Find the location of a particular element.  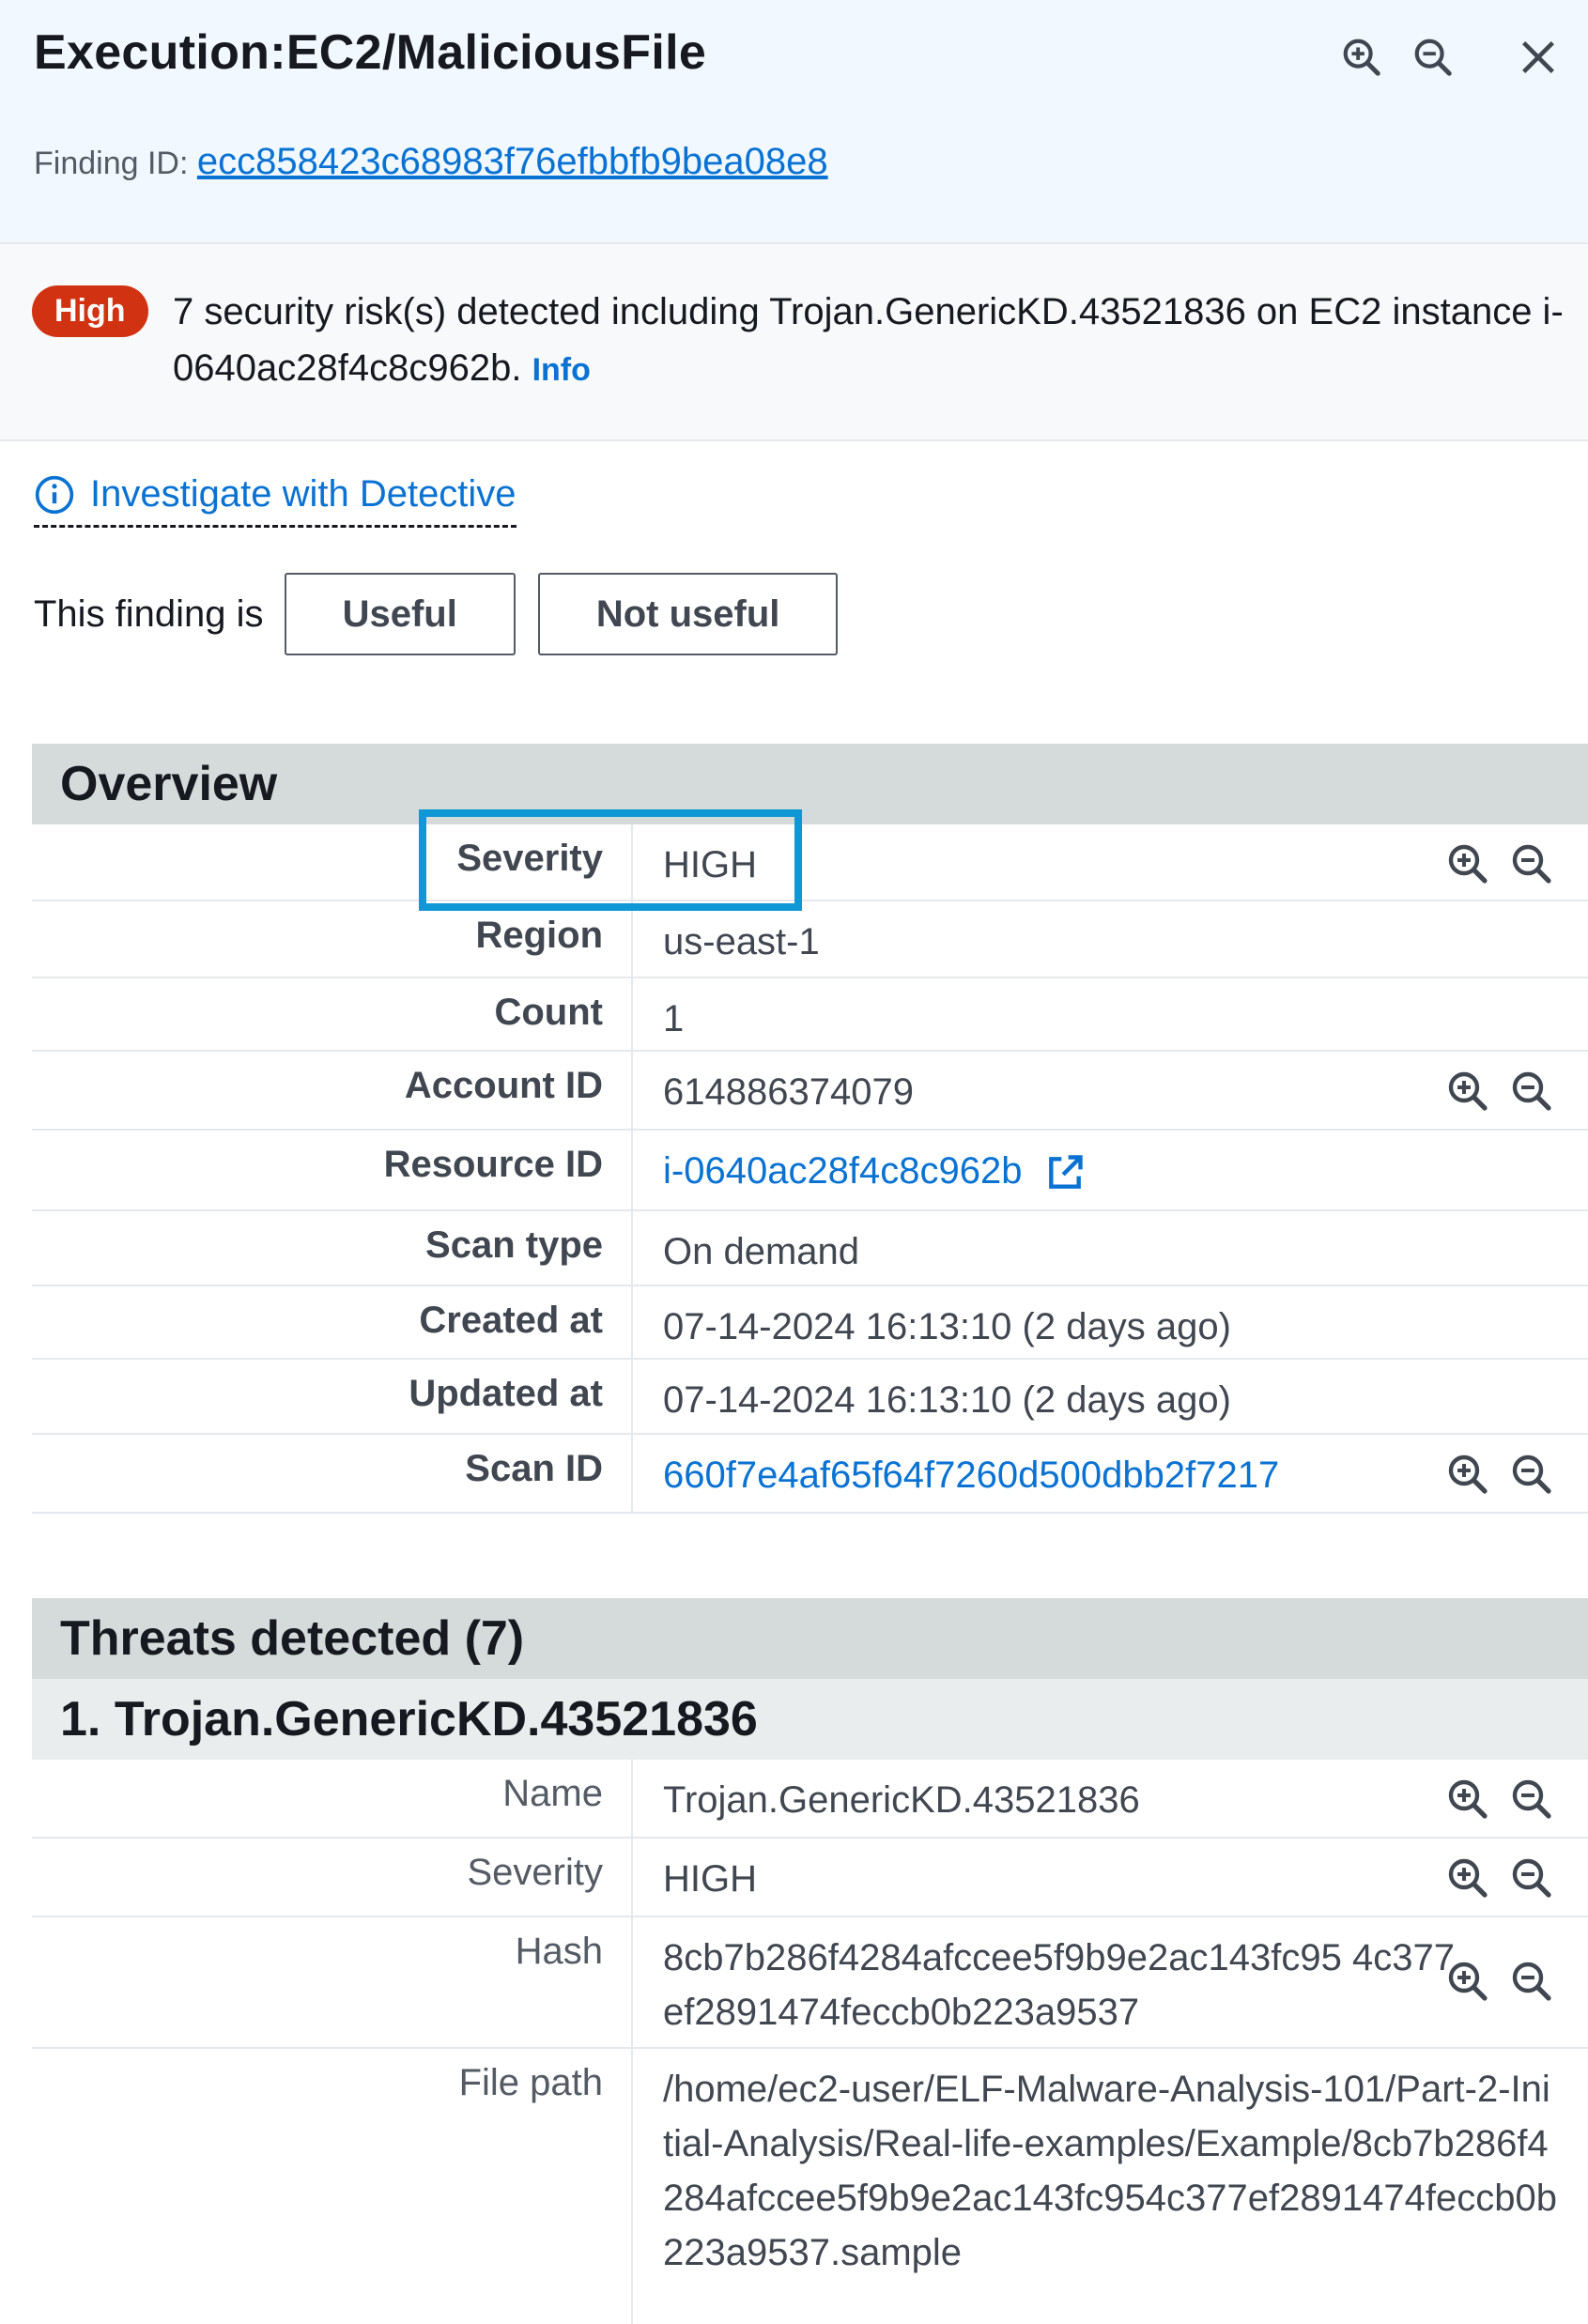

row-key: Count is located at coordinates (333, 1014).